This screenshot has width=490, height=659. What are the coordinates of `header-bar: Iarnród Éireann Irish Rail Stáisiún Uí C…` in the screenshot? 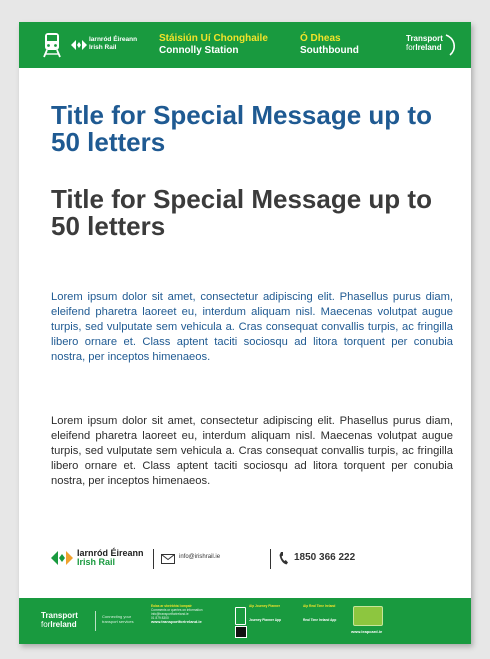 It's located at (245, 45).